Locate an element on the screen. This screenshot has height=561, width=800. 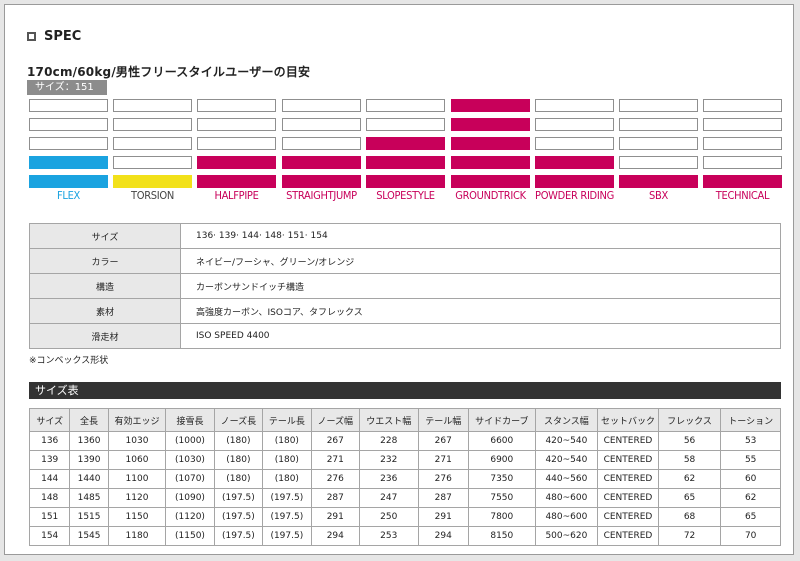
table-cell: 154 is located at coordinates (49, 536).